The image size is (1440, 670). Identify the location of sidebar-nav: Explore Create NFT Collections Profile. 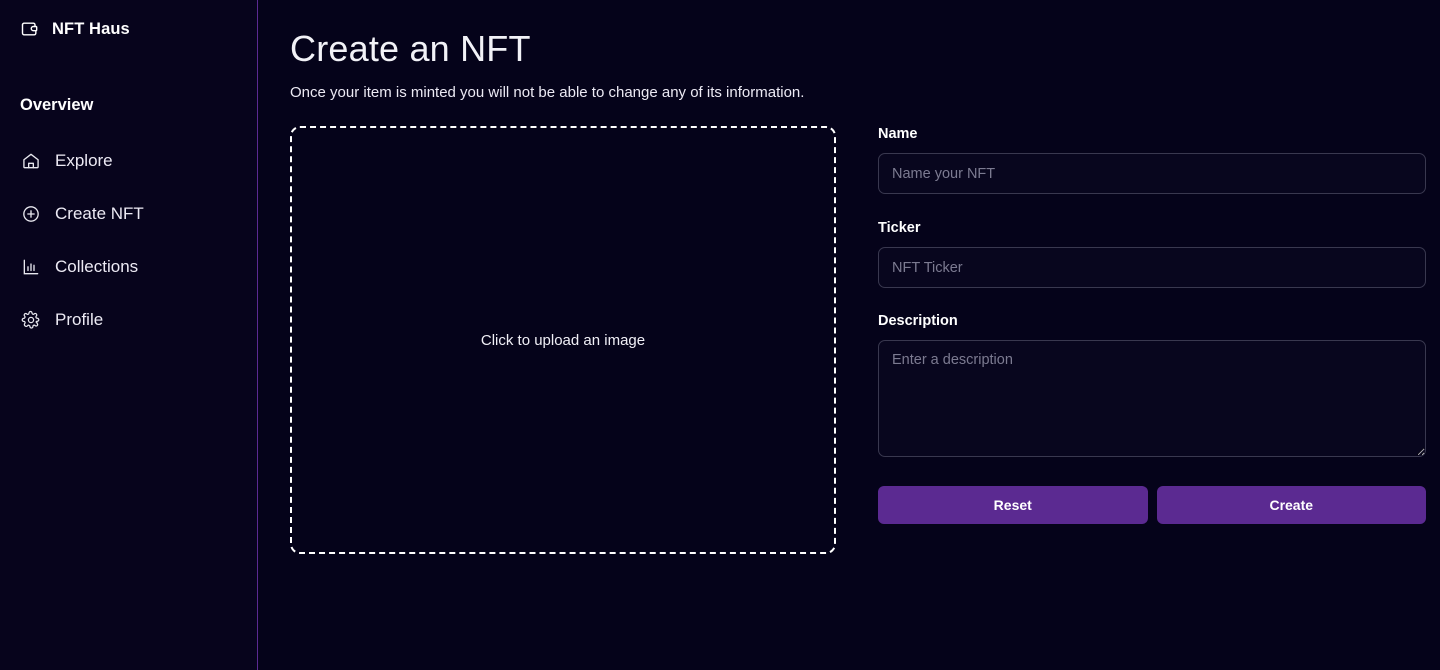
(128, 240).